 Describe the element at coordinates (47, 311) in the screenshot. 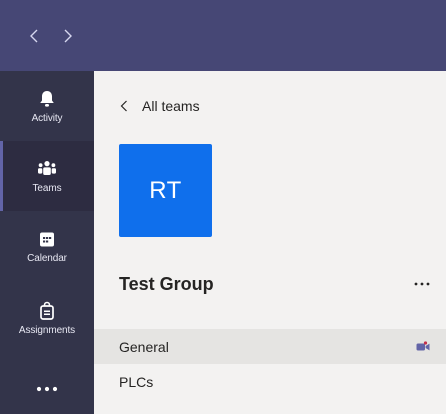

I see `assignments-icon` at that location.